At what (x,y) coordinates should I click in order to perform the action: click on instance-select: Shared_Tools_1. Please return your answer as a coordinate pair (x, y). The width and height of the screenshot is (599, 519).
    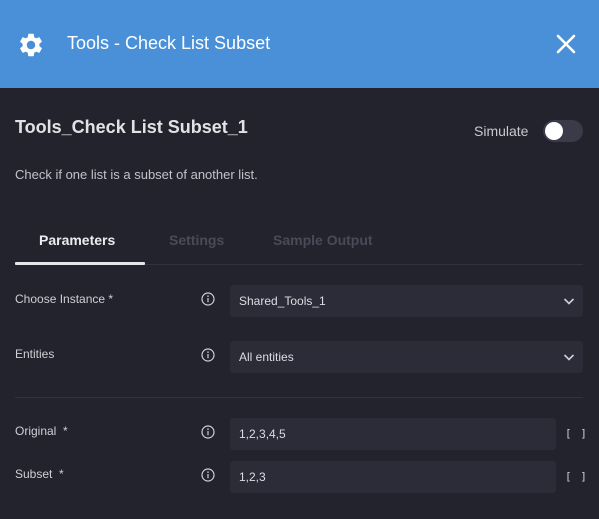
    Looking at the image, I should click on (406, 301).